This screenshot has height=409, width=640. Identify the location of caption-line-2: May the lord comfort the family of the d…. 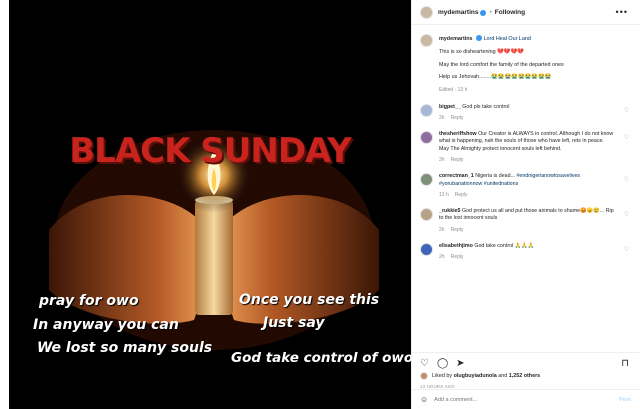
(501, 64).